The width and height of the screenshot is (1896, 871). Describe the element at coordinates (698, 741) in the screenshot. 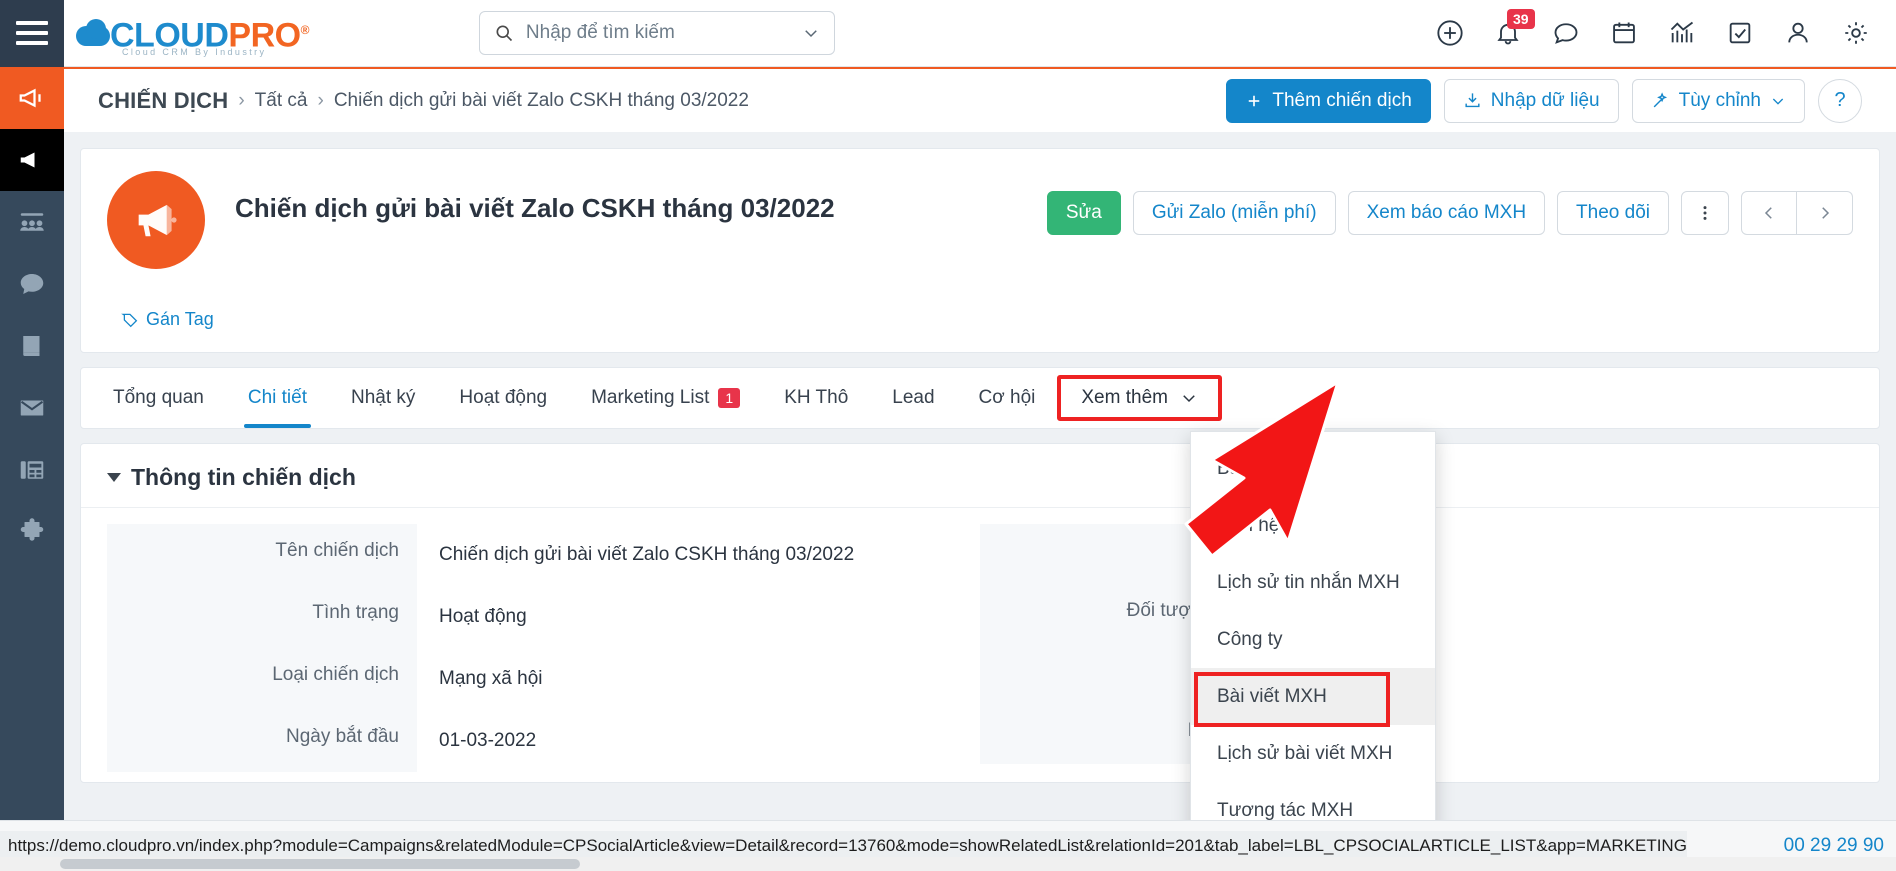

I see `field-value: 01-03-2022` at that location.